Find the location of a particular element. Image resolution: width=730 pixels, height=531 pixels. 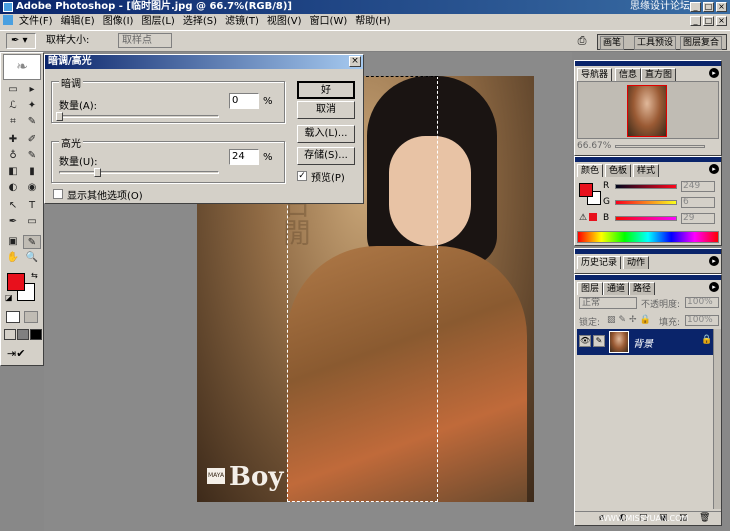

channel-r-slider is located at coordinates (646, 186).